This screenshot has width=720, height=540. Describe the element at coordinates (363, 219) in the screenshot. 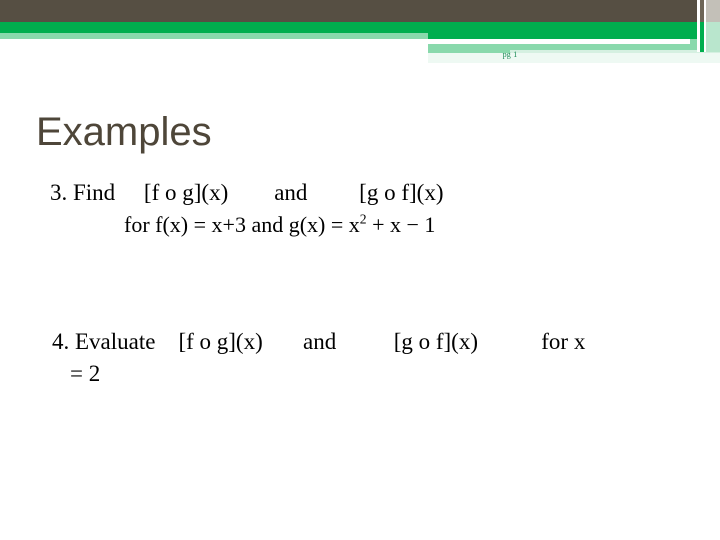

I see `problem-3-exponent: 2` at that location.